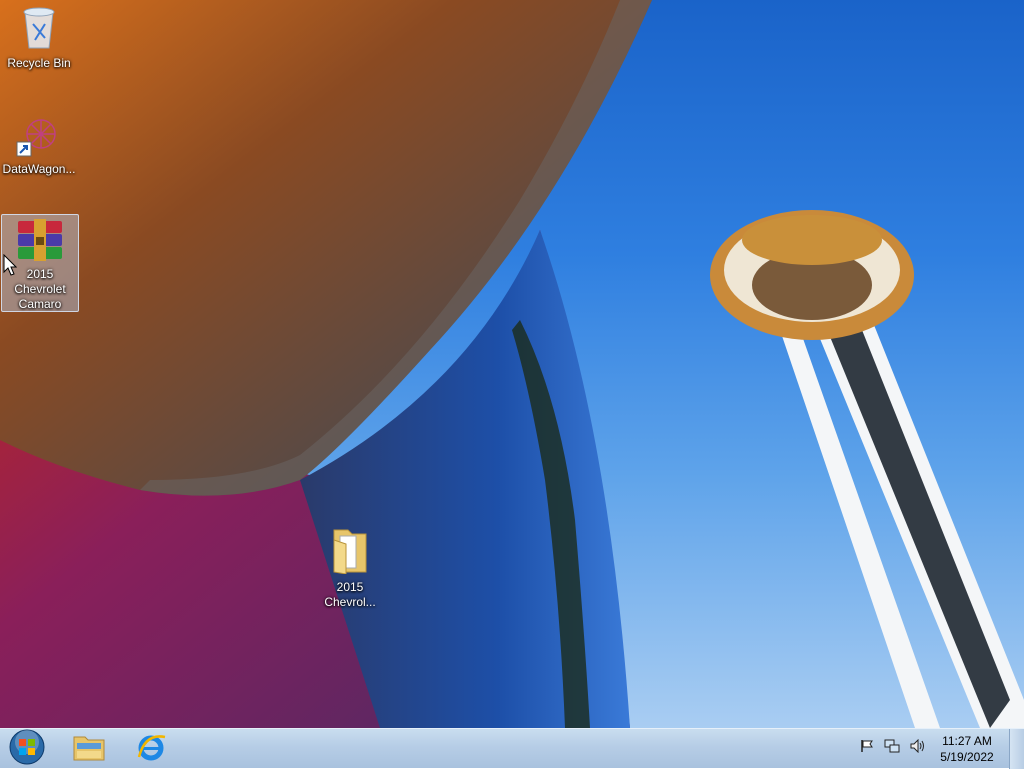  I want to click on clock-date: 5/19/2022, so click(967, 757).